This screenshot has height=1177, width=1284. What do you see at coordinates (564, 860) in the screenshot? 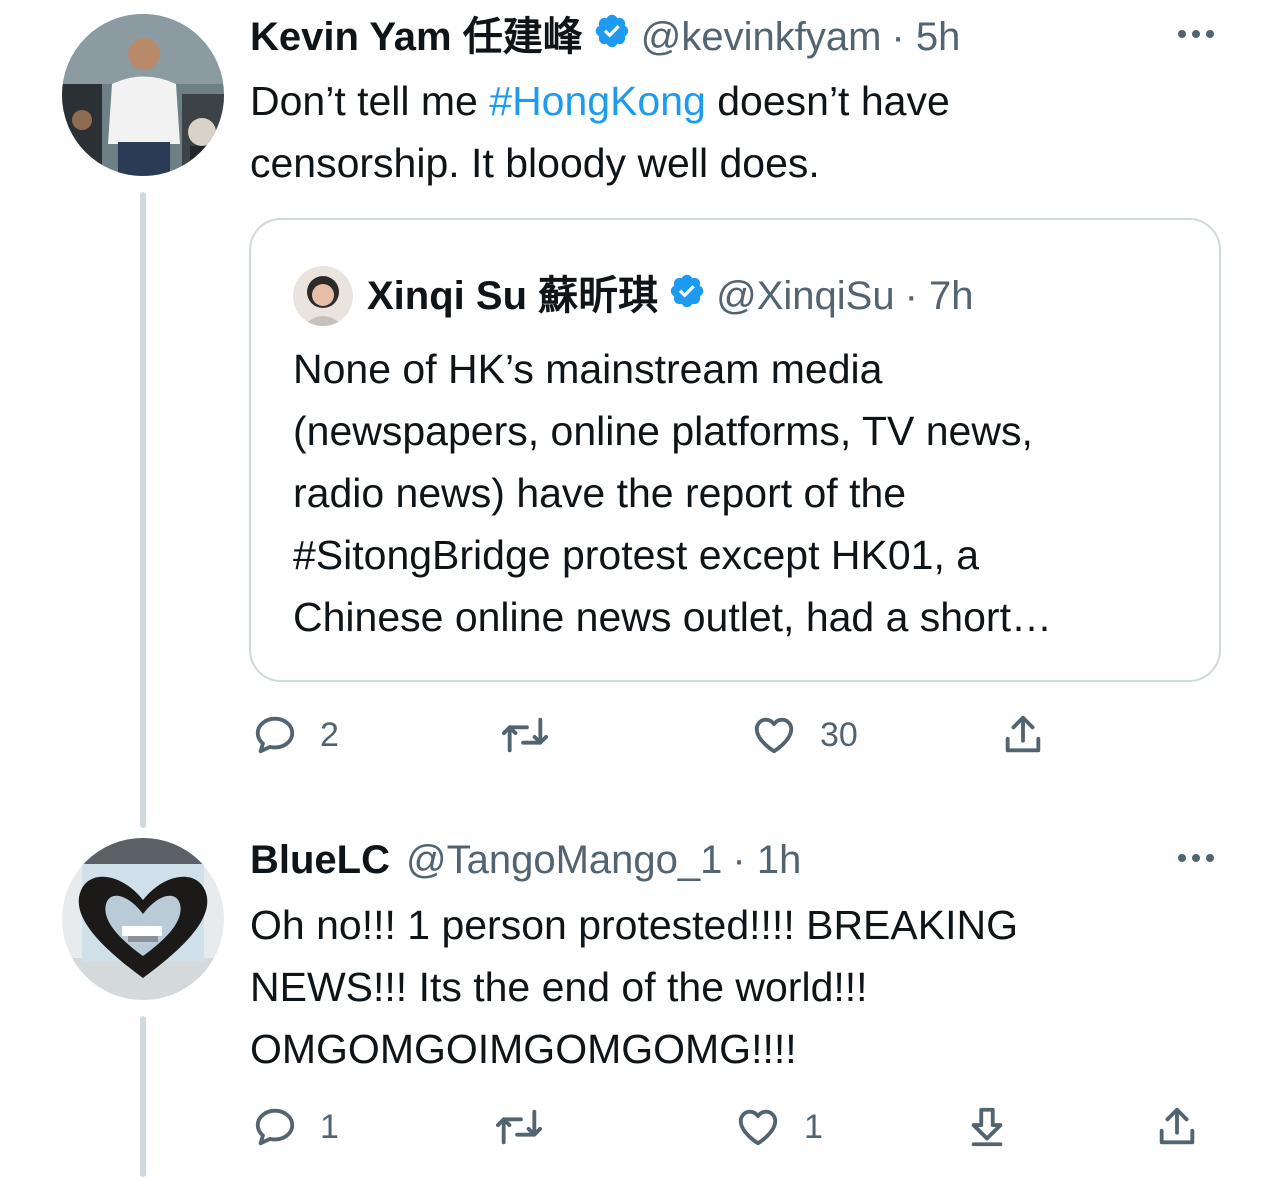
I see `author-handle: @TangoMango_1` at bounding box center [564, 860].